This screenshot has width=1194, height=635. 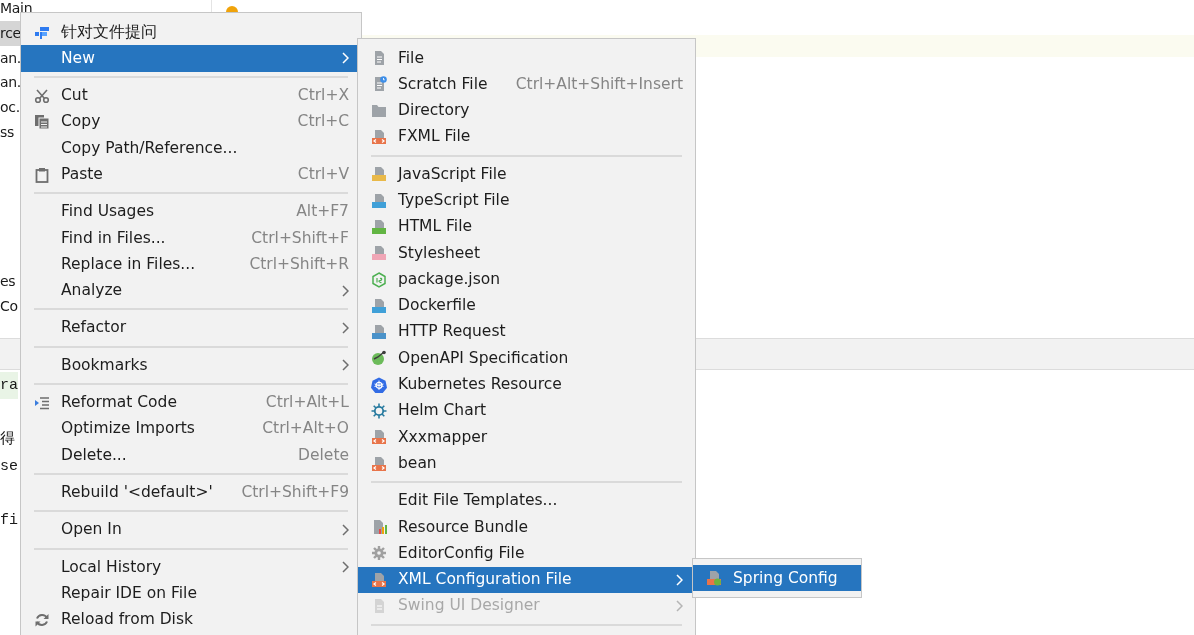 What do you see at coordinates (379, 384) in the screenshot?
I see `wheel-icon` at bounding box center [379, 384].